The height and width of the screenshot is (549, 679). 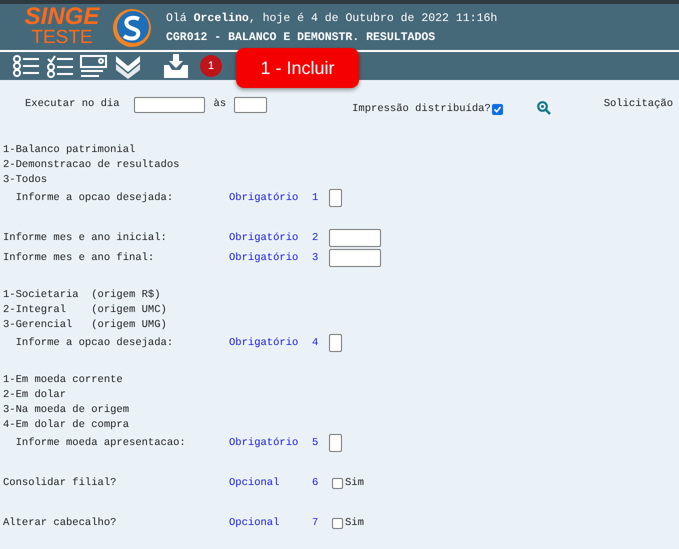 What do you see at coordinates (91, 165) in the screenshot?
I see `option-text: 2-Demonstracao de resultados` at bounding box center [91, 165].